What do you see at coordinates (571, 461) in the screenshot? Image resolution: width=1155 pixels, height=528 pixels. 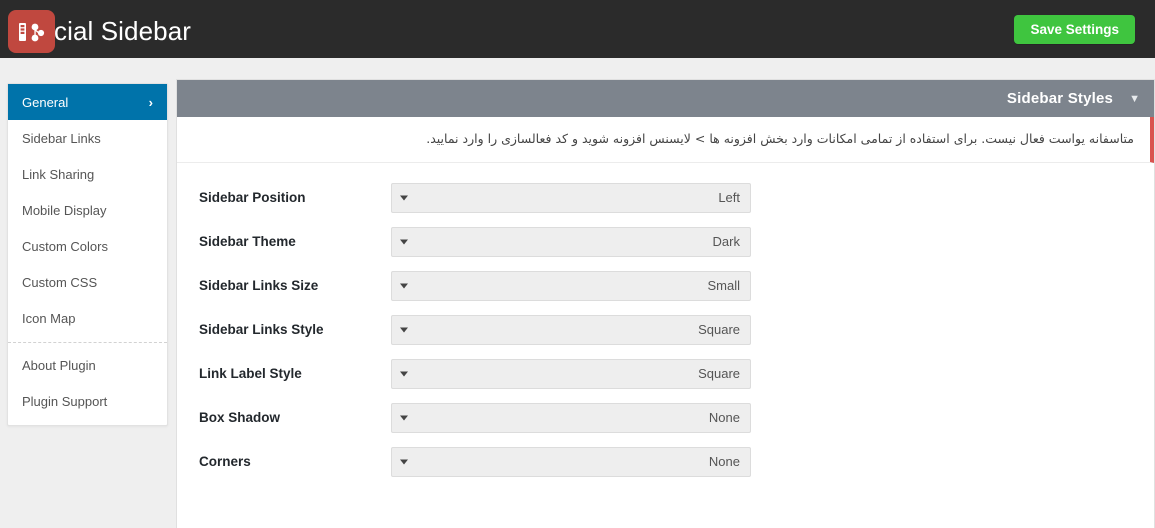 I see `corners-select: None` at bounding box center [571, 461].